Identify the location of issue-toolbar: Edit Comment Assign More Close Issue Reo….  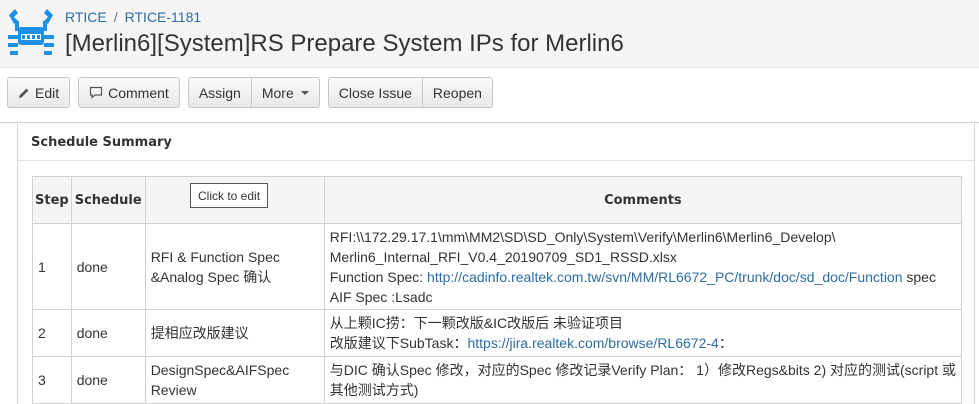
(254, 92).